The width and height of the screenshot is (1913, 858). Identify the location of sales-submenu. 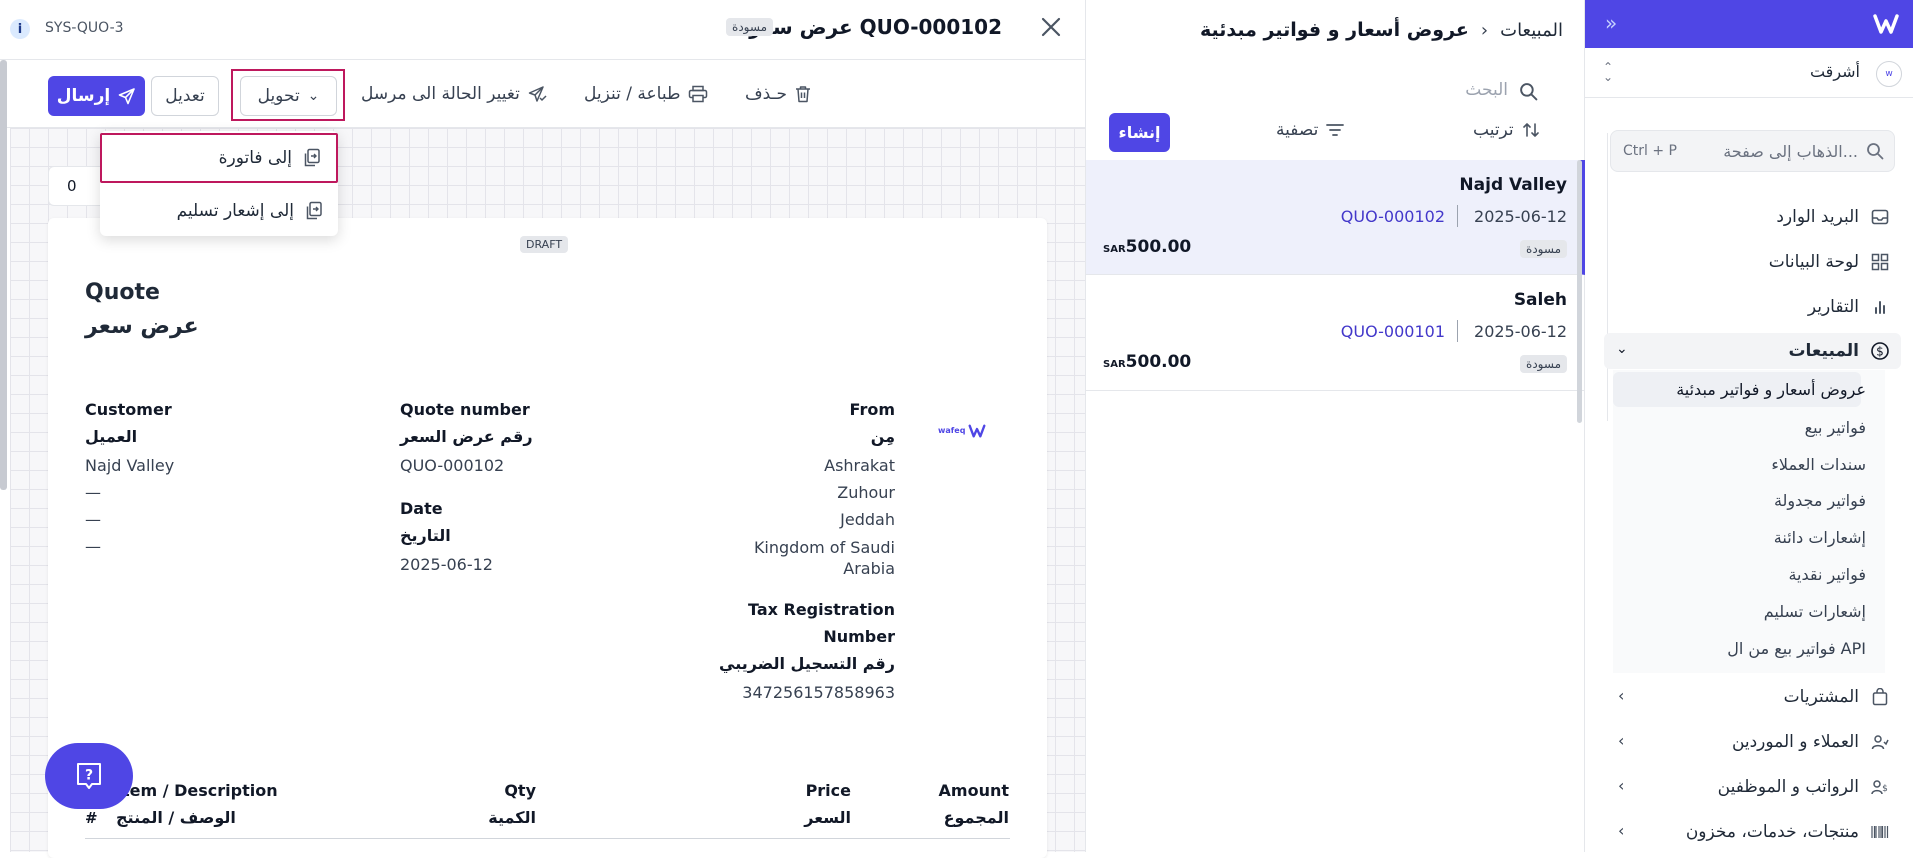
(1749, 521).